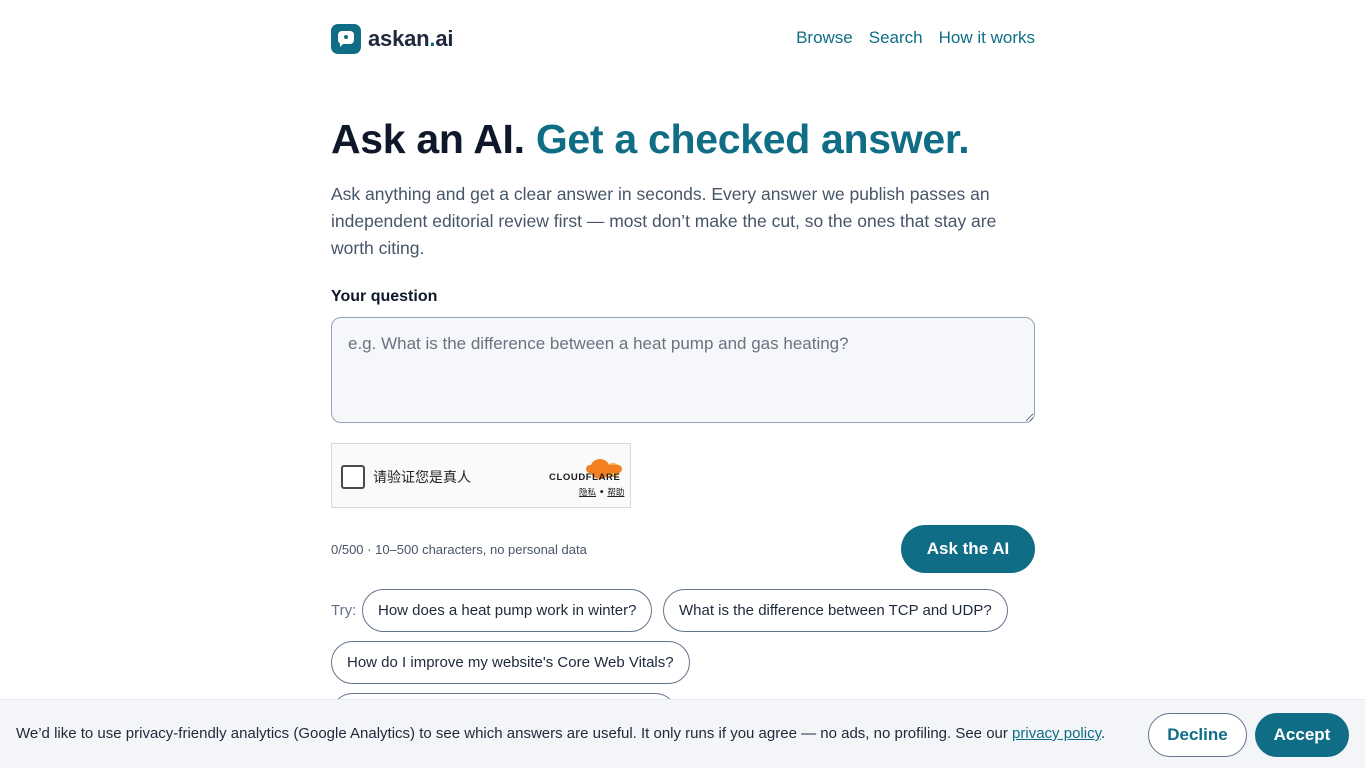  Describe the element at coordinates (987, 38) in the screenshot. I see `nav-how-it-works-link: How it works` at that location.